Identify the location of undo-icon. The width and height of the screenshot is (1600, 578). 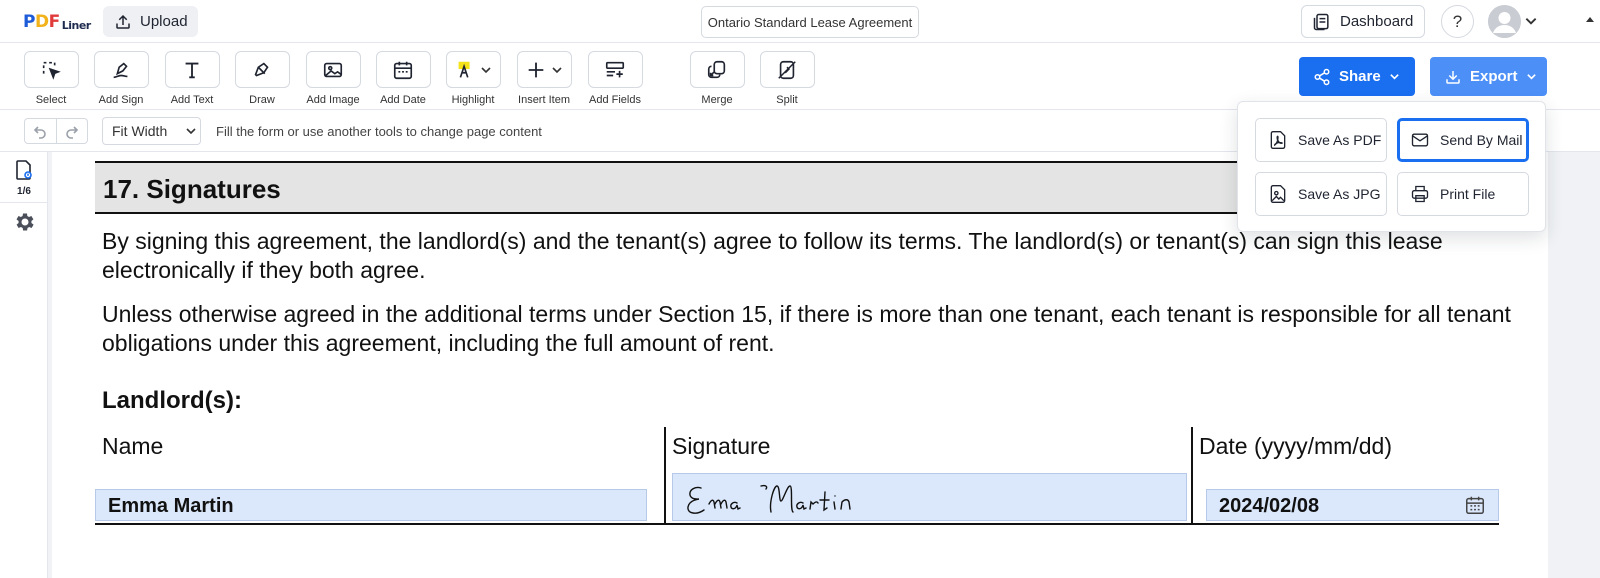
(40, 132).